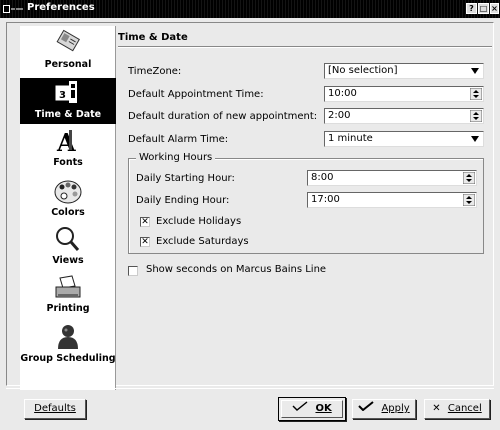 This screenshot has height=430, width=500. Describe the element at coordinates (62, 95) in the screenshot. I see `svg-text: 3` at that location.